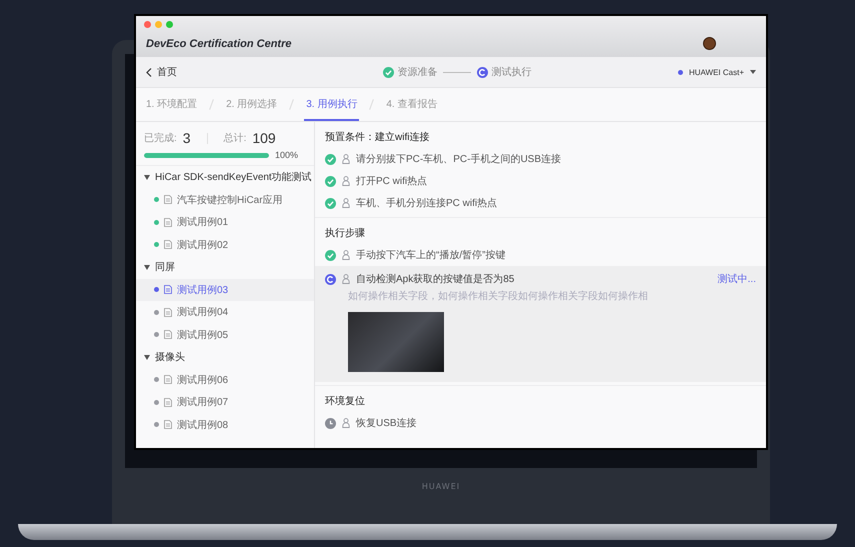  Describe the element at coordinates (427, 203) in the screenshot. I see `step-text: 车机、手机分别连接PC wifi热点` at that location.